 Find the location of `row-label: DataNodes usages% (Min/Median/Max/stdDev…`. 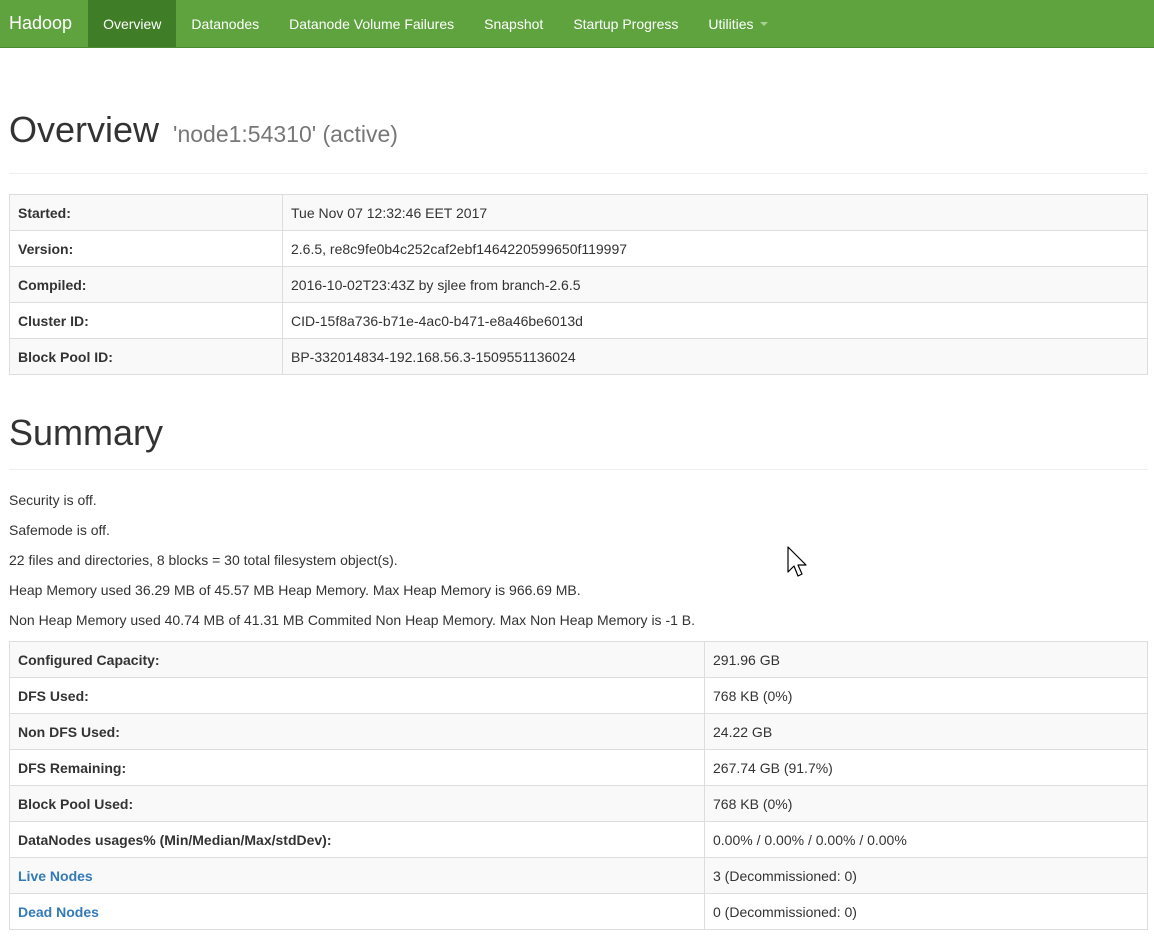

row-label: DataNodes usages% (Min/Median/Max/stdDev… is located at coordinates (357, 839).